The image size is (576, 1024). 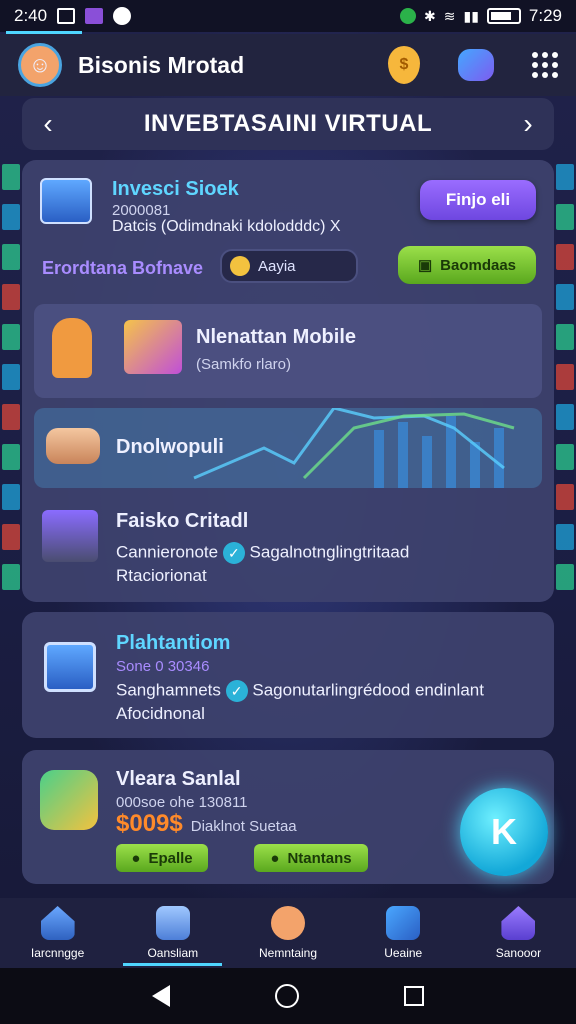 What do you see at coordinates (404, 65) in the screenshot?
I see `coin-icon: $` at bounding box center [404, 65].